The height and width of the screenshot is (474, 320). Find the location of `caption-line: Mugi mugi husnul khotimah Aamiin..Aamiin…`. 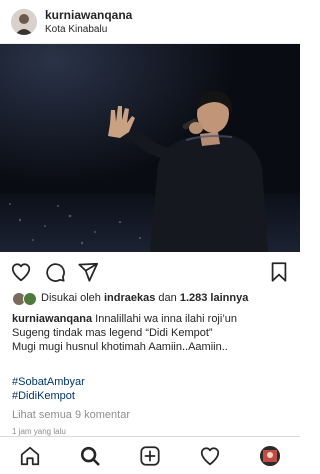

caption-line: Mugi mugi husnul khotimah Aamiin..Aamiin… is located at coordinates (120, 347).